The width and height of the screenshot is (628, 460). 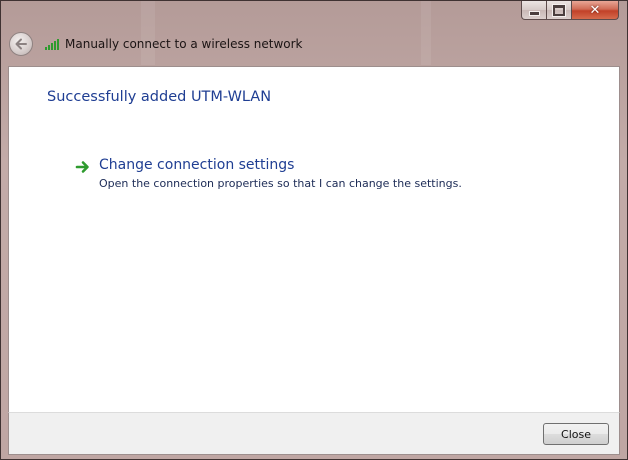 I want to click on minimize-button, so click(x=534, y=10).